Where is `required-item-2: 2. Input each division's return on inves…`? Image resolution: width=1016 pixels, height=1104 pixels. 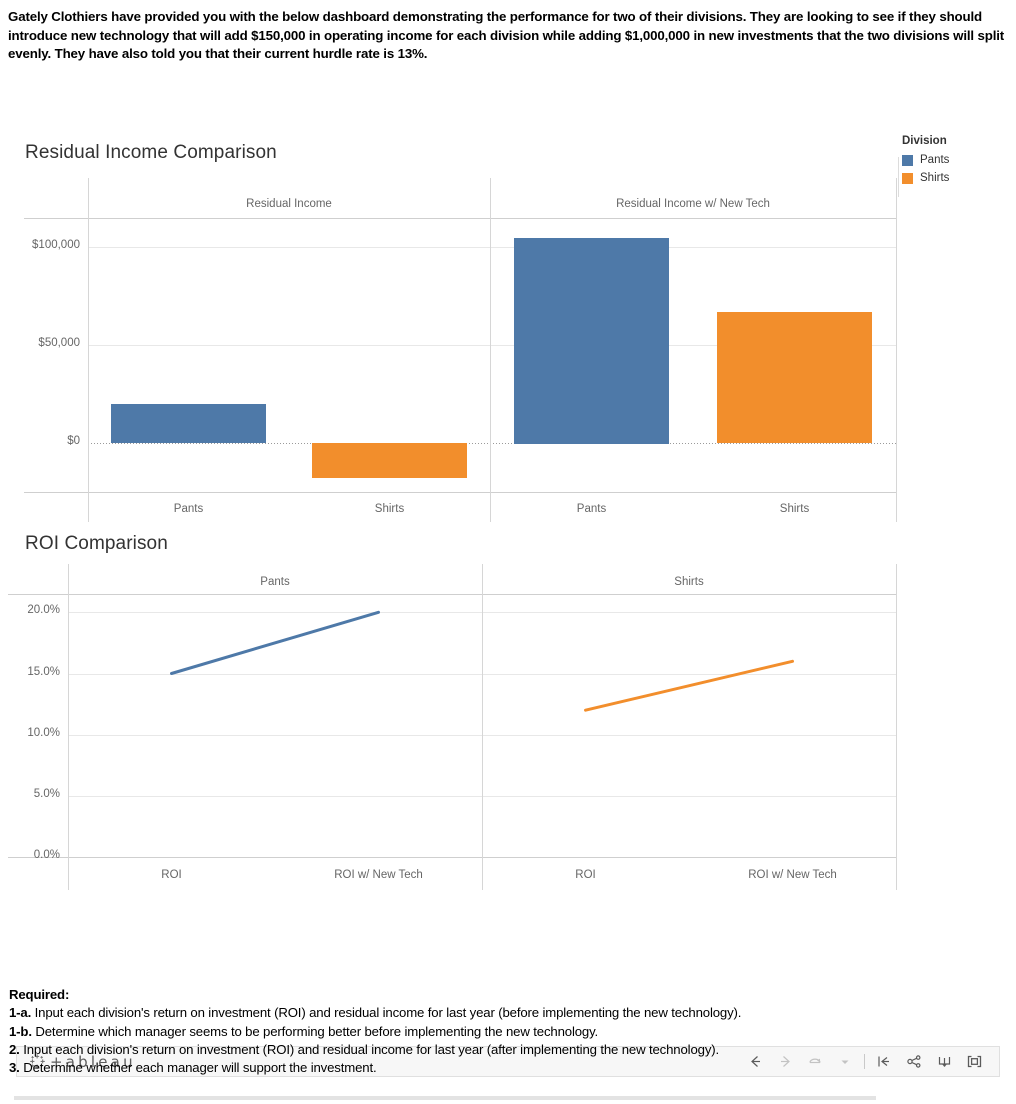
required-item-2: 2. Input each division's return on inves… is located at coordinates (509, 1050).